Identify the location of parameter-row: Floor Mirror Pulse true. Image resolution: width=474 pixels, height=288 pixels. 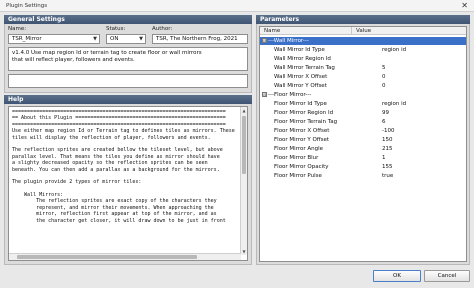
(363, 176).